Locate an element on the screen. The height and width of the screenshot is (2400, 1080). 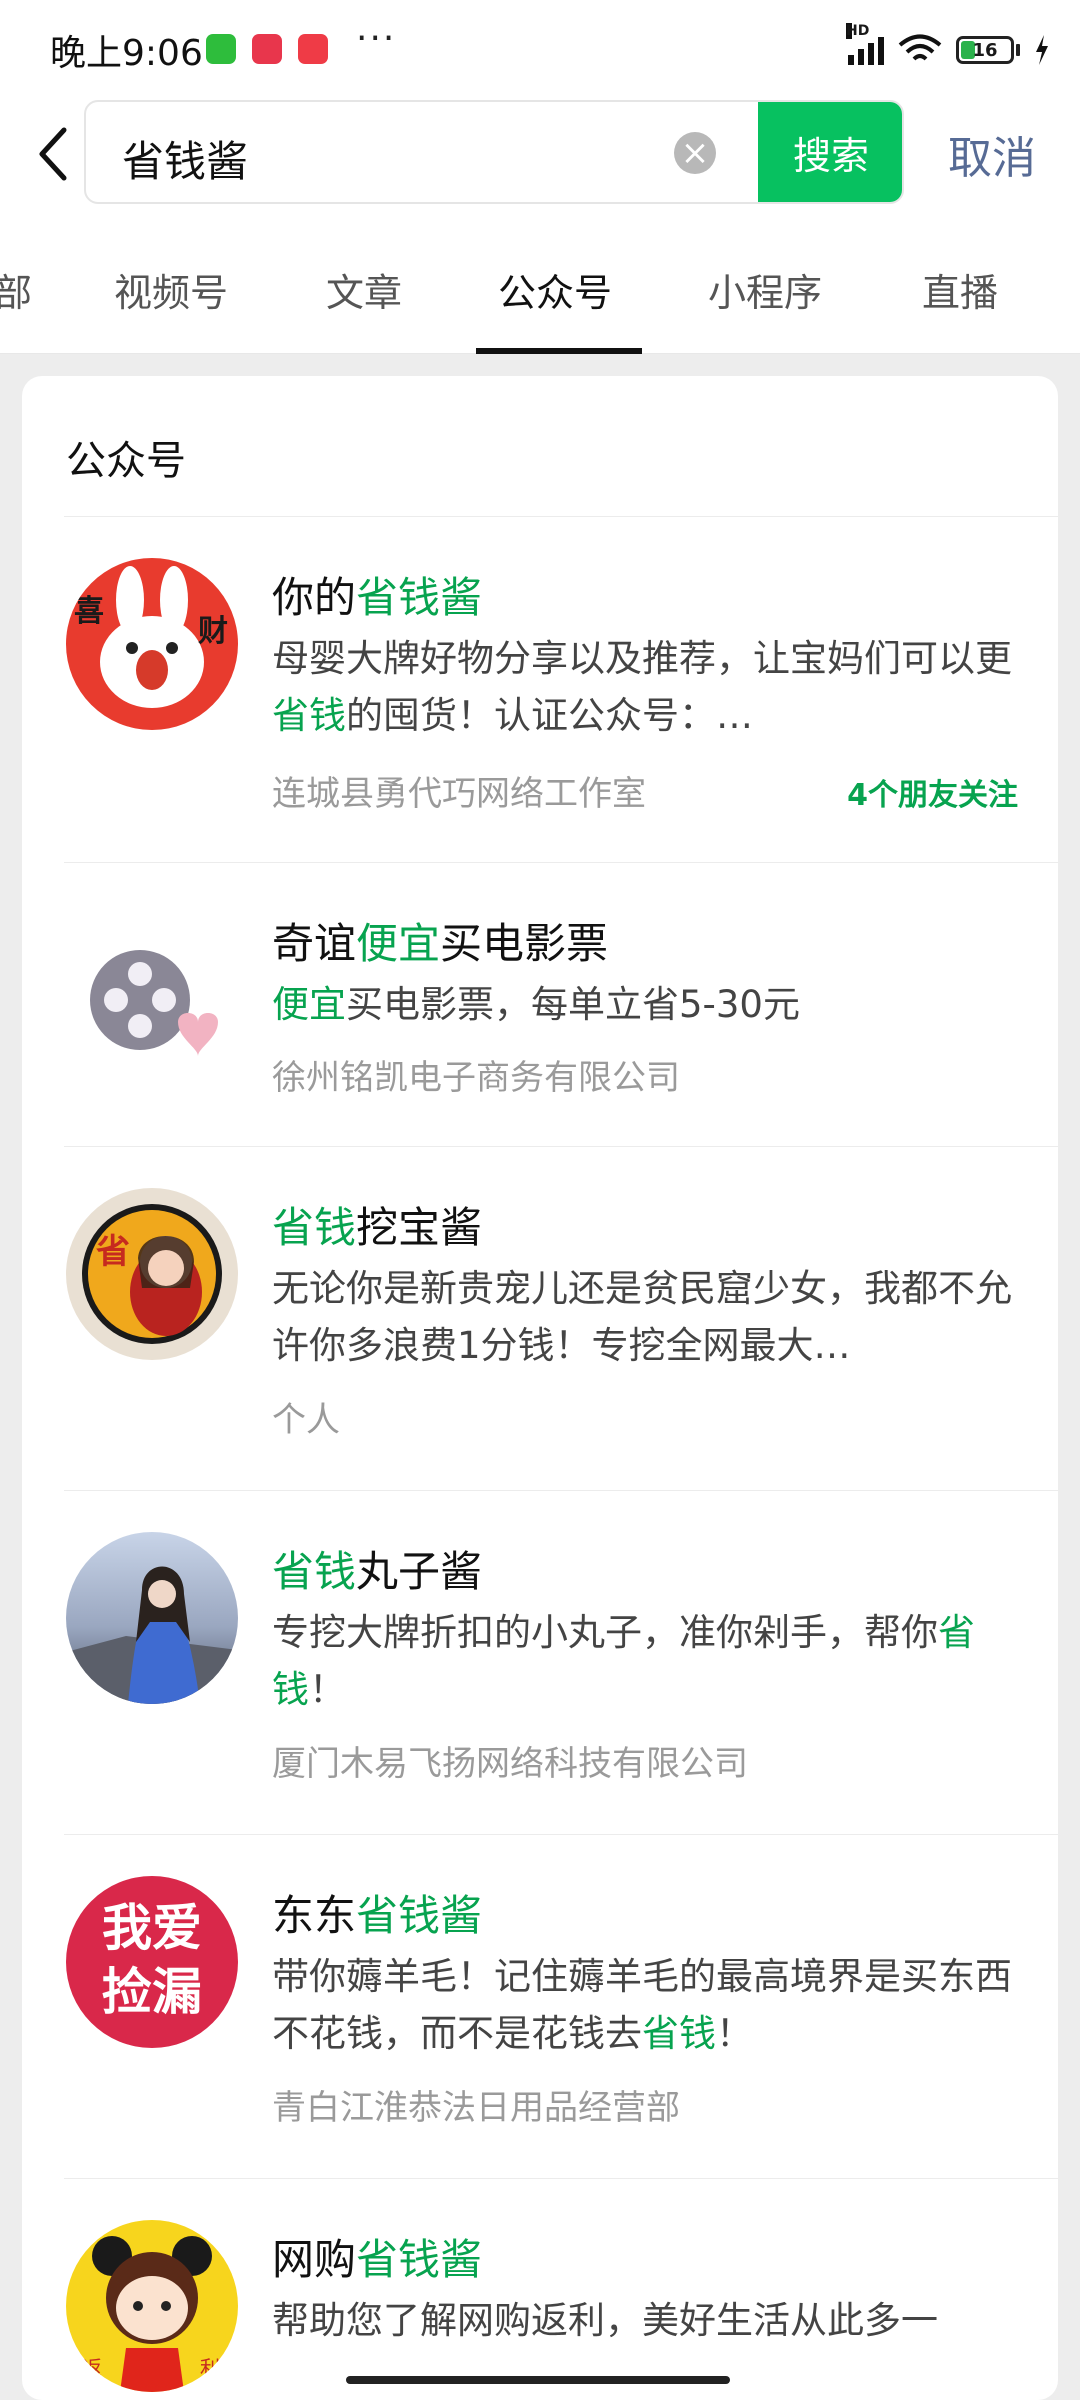
search-input-value: 省钱酱 is located at coordinates (185, 158).